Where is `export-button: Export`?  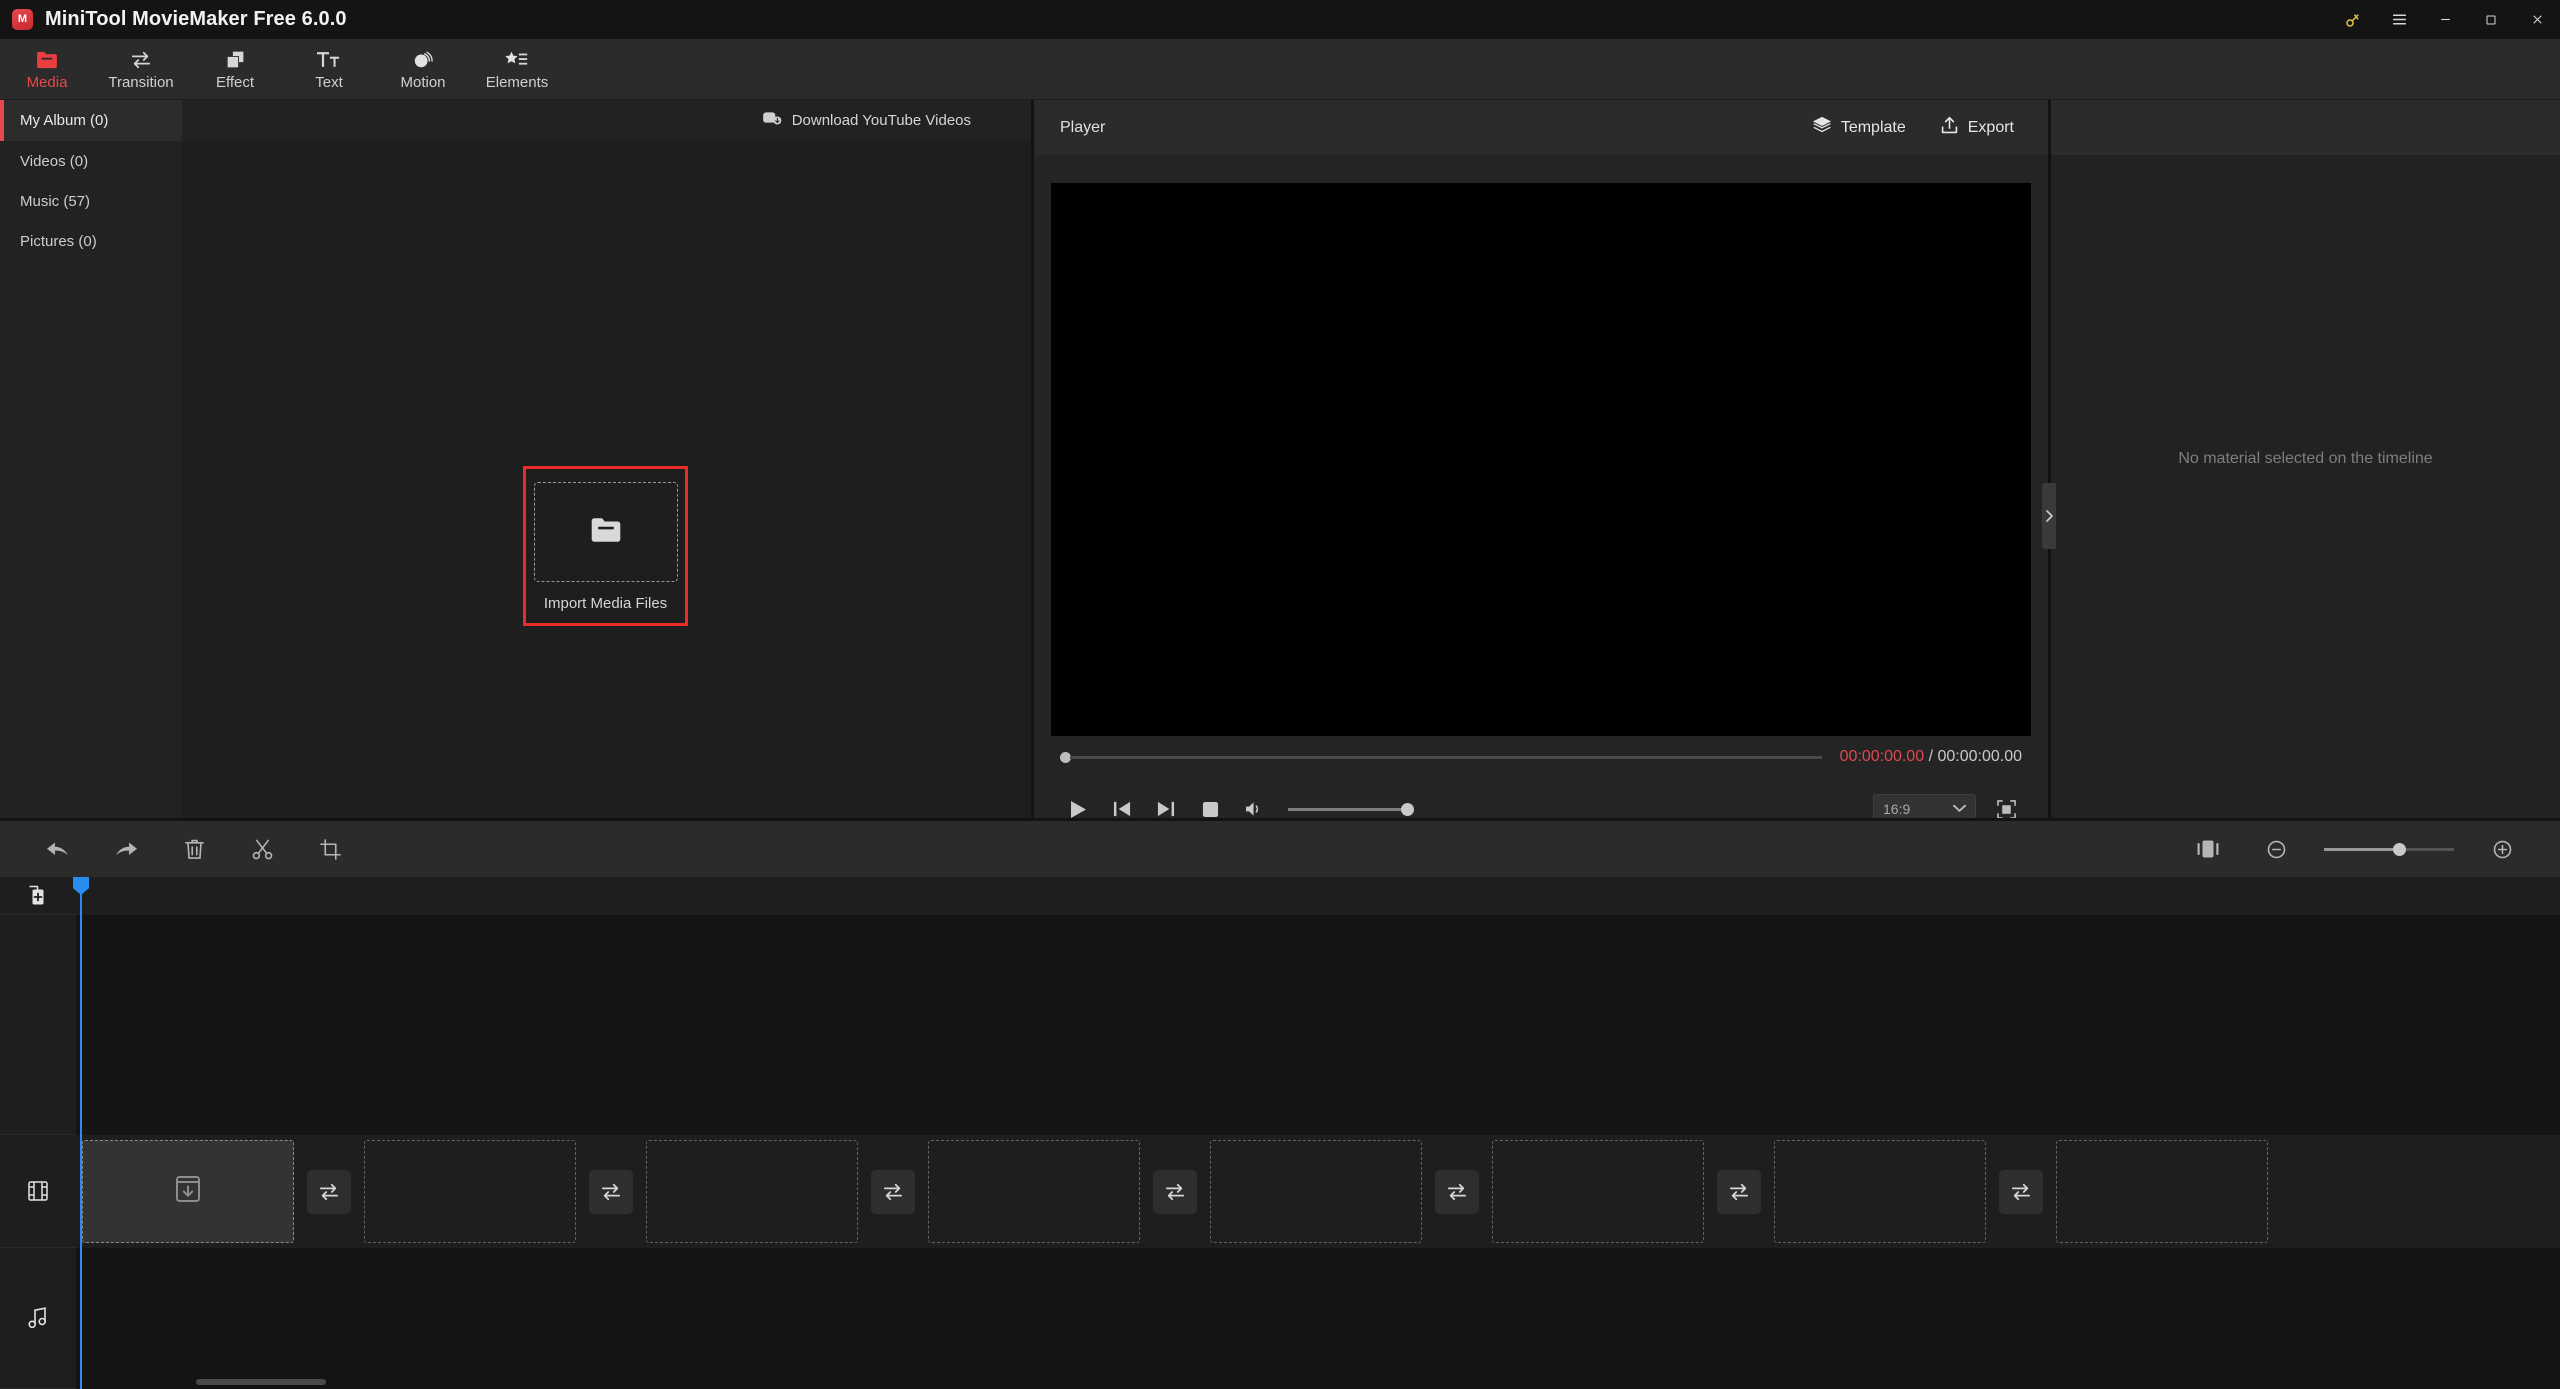
export-button: Export is located at coordinates (1977, 128).